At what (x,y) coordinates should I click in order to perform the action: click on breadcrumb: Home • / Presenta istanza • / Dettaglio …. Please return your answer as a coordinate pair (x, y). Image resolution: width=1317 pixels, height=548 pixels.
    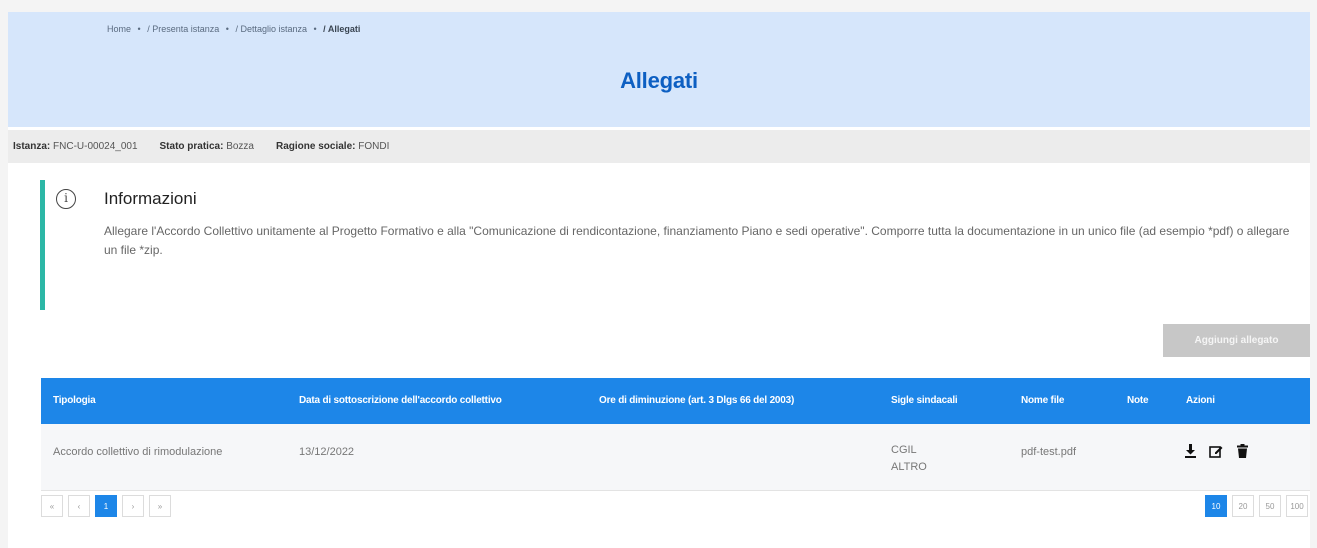
    Looking at the image, I should click on (235, 29).